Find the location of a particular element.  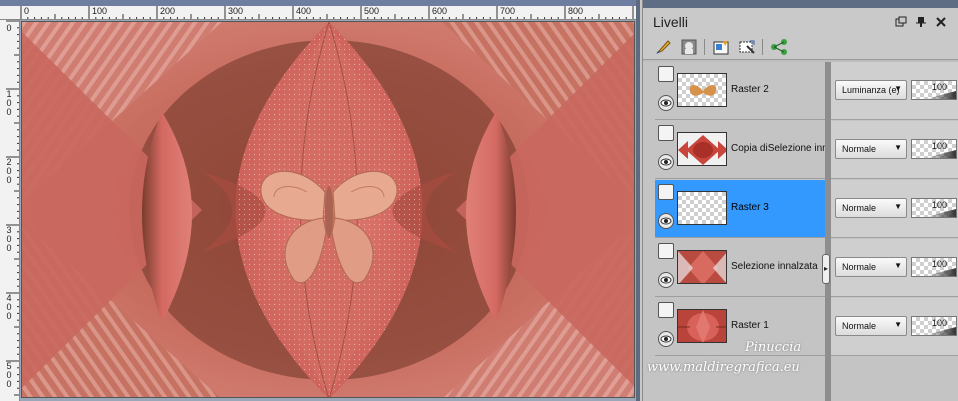

share-icon is located at coordinates (779, 47).